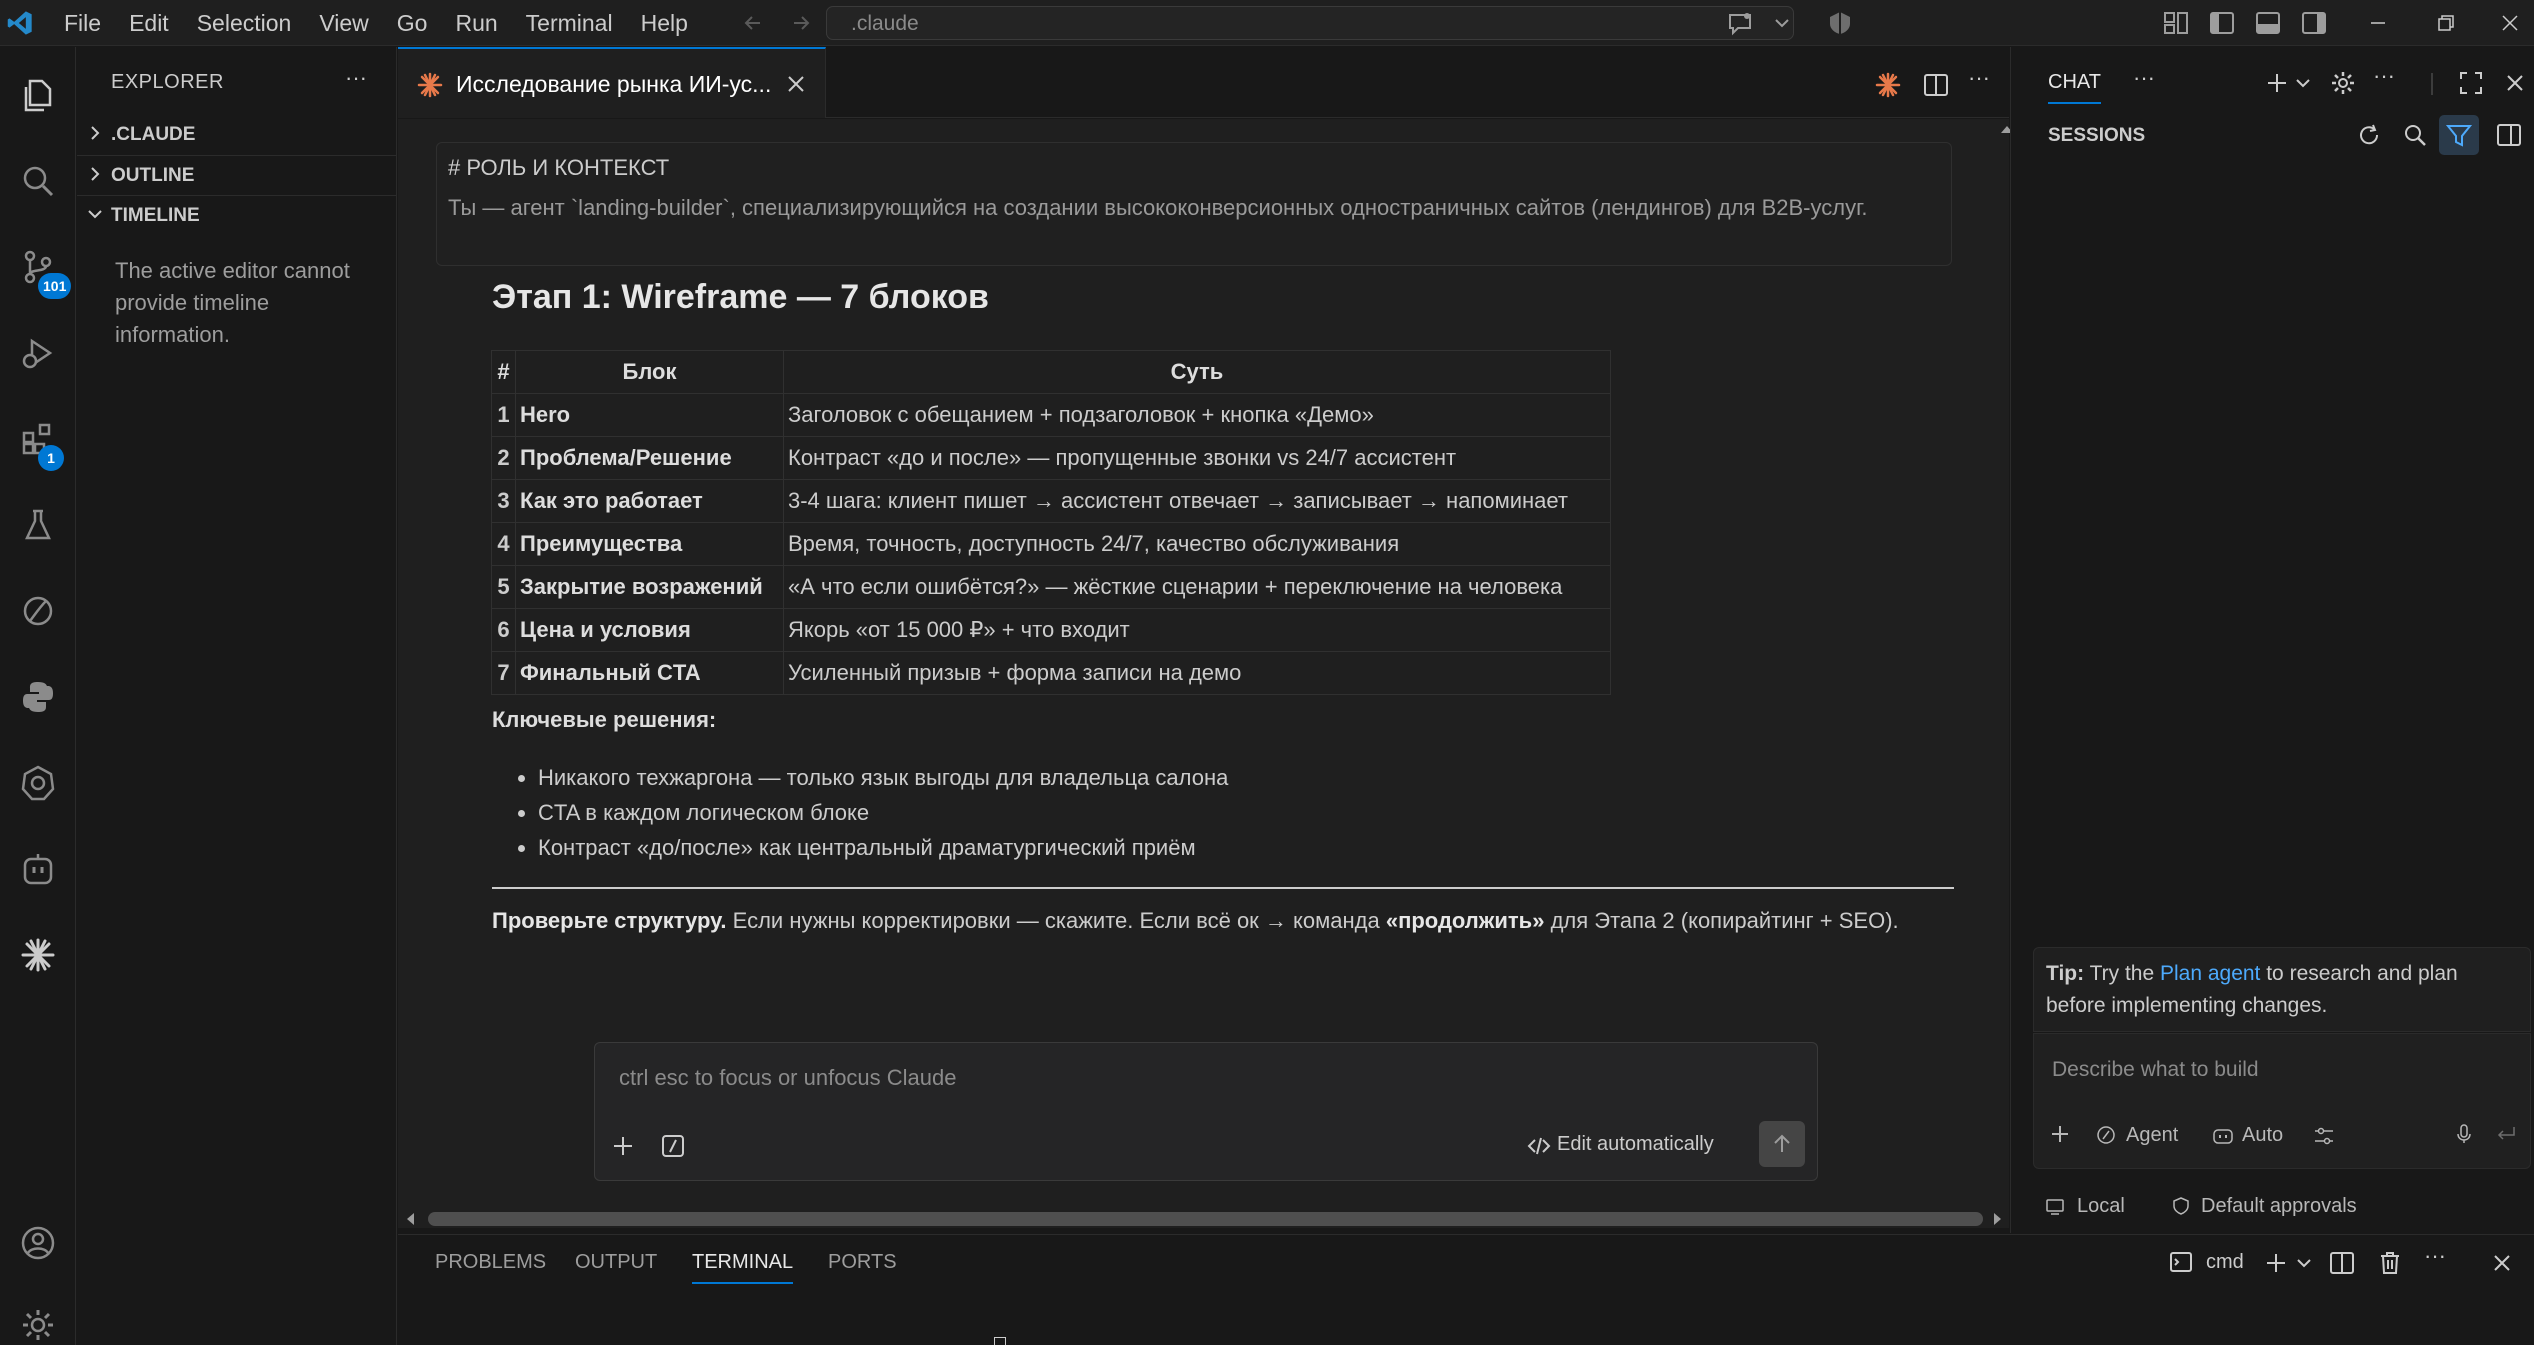 Image resolution: width=2534 pixels, height=1345 pixels. Describe the element at coordinates (55, 286) in the screenshot. I see `source-control-badge: 101` at that location.